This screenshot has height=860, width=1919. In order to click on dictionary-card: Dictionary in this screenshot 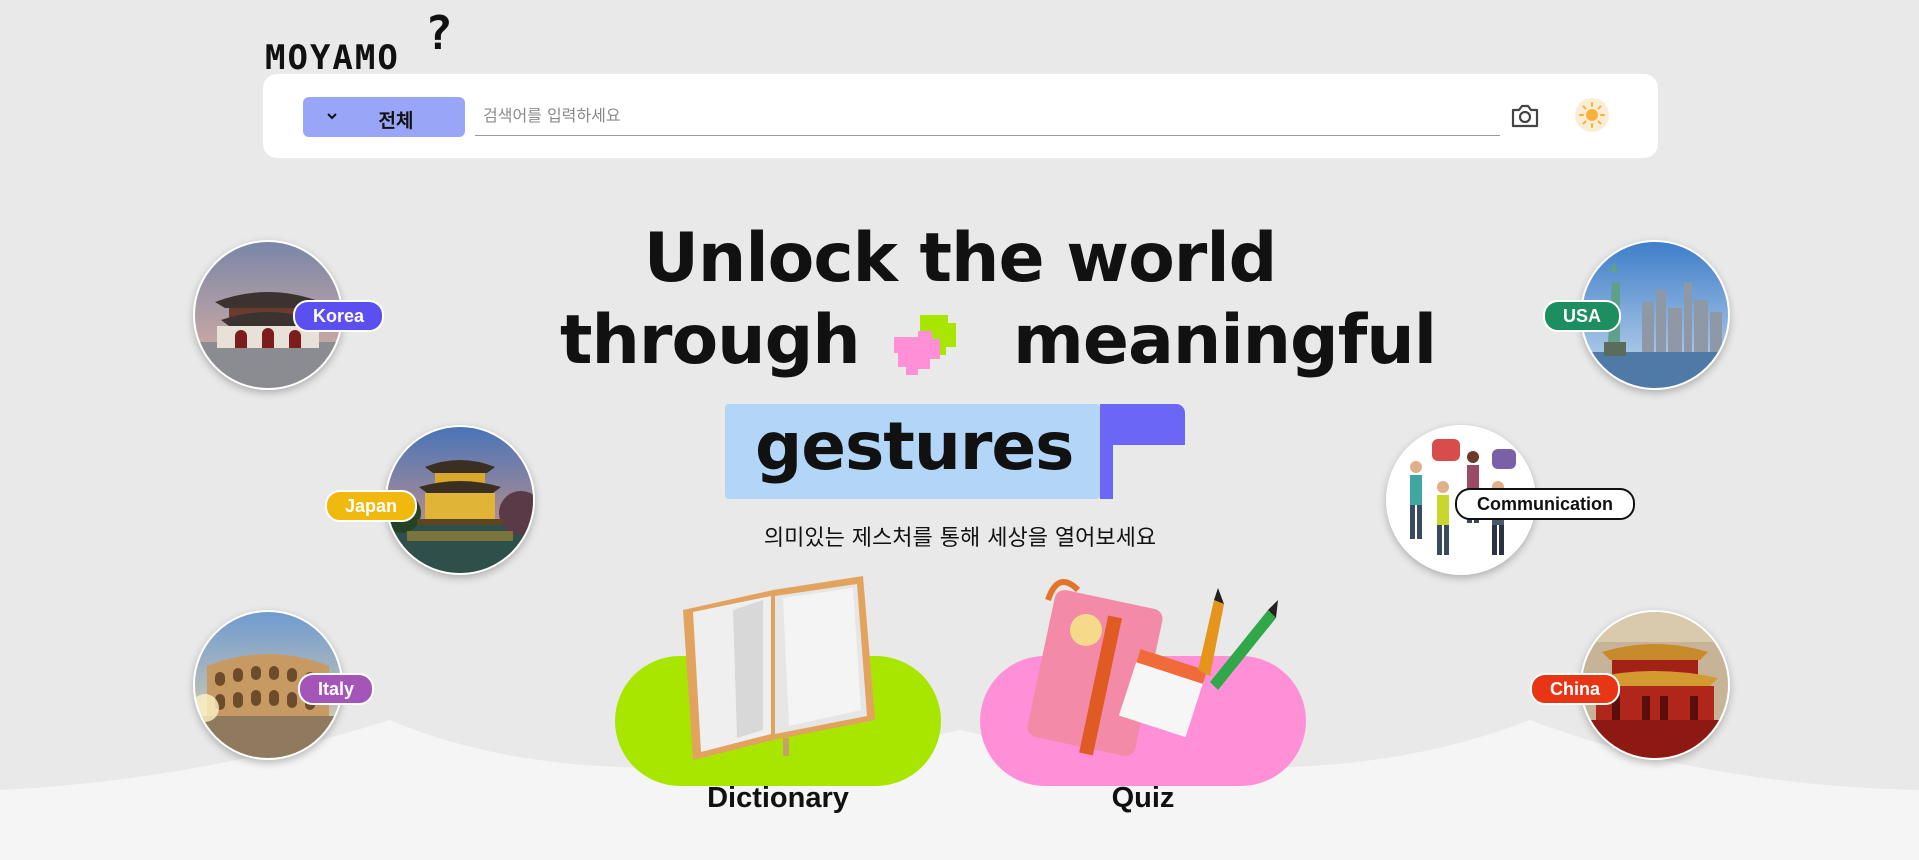, I will do `click(778, 700)`.